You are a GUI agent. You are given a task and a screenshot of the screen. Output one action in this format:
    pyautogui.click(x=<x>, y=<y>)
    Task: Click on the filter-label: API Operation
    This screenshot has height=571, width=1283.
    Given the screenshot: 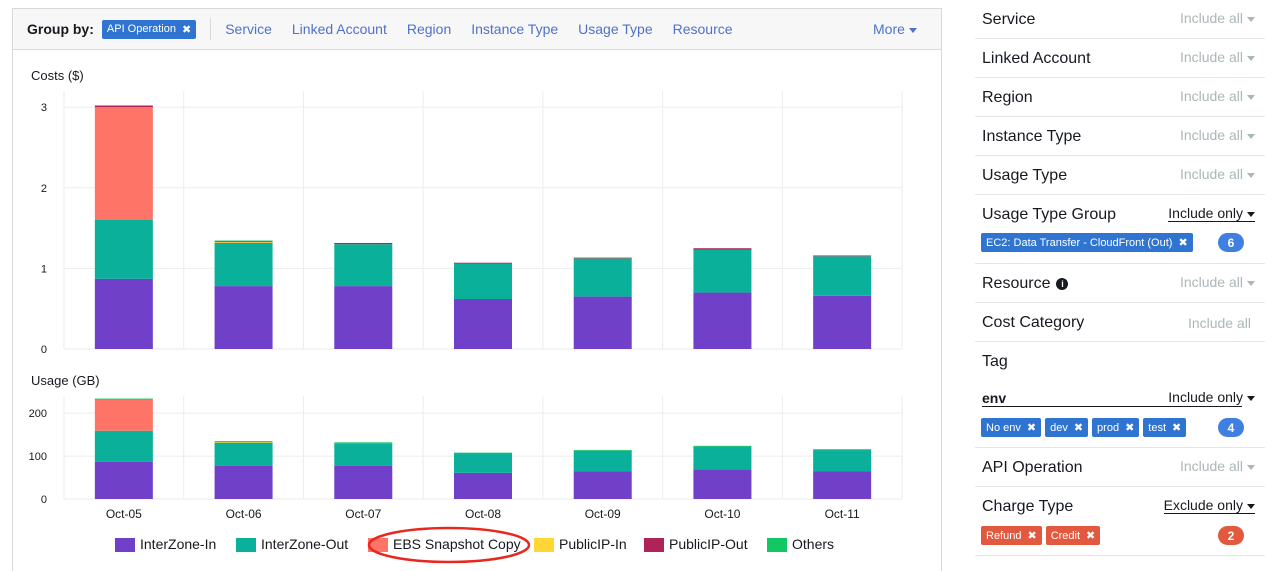 What is the action you would take?
    pyautogui.click(x=1032, y=467)
    